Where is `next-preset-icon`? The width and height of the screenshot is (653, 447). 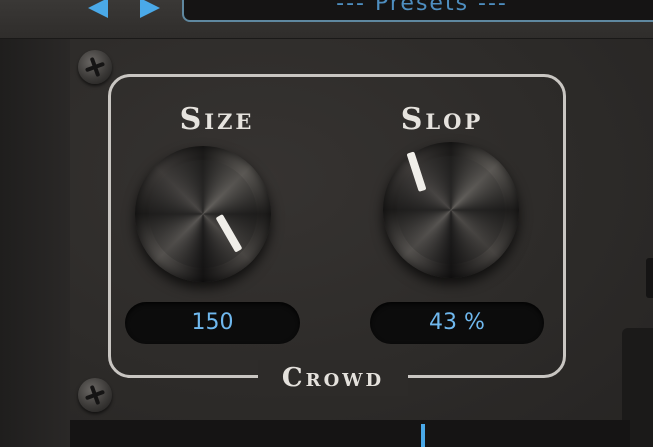
next-preset-icon is located at coordinates (150, 9).